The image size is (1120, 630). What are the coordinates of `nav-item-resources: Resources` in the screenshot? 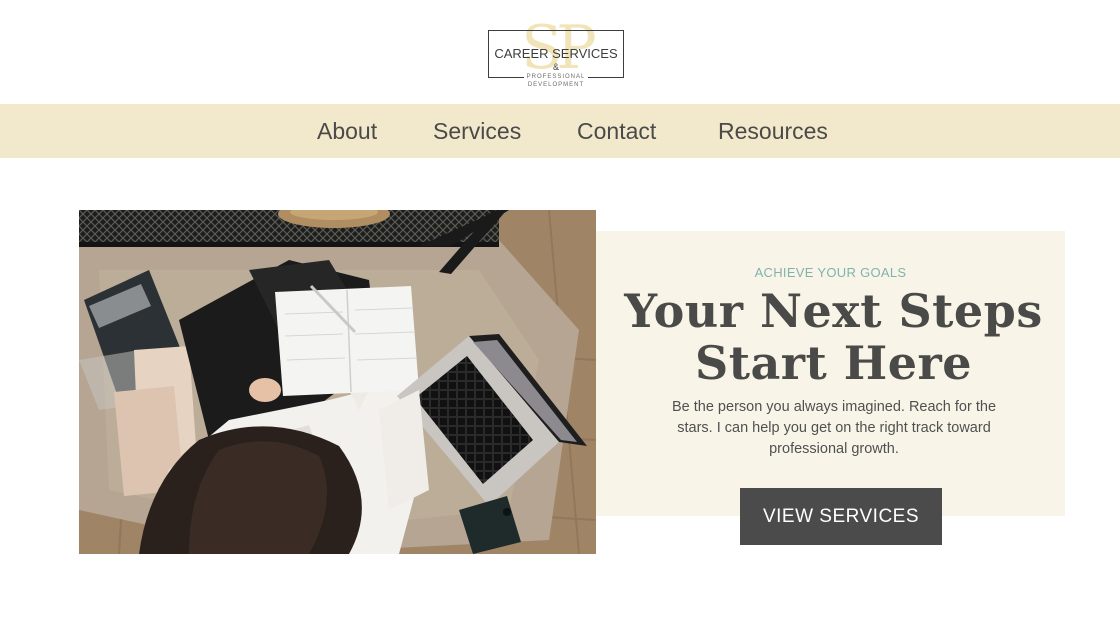 It's located at (773, 131).